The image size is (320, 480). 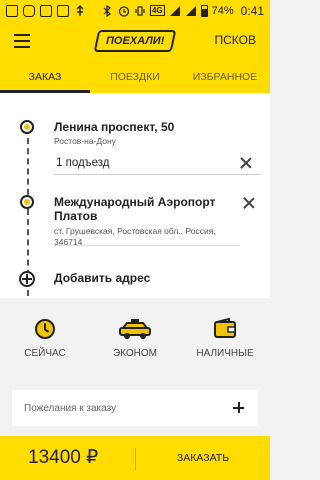 I want to click on logo-text: ПОЕХАЛИ!, so click(x=135, y=41).